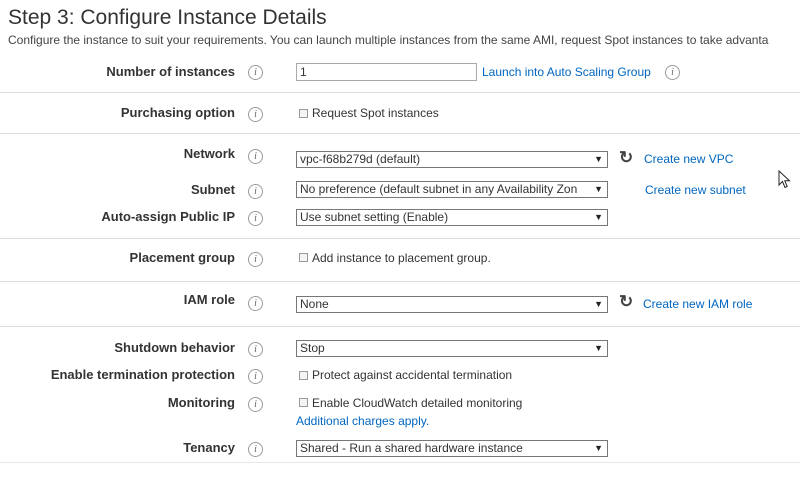  Describe the element at coordinates (177, 112) in the screenshot. I see `purchasing-option-label: Purchasing option` at that location.